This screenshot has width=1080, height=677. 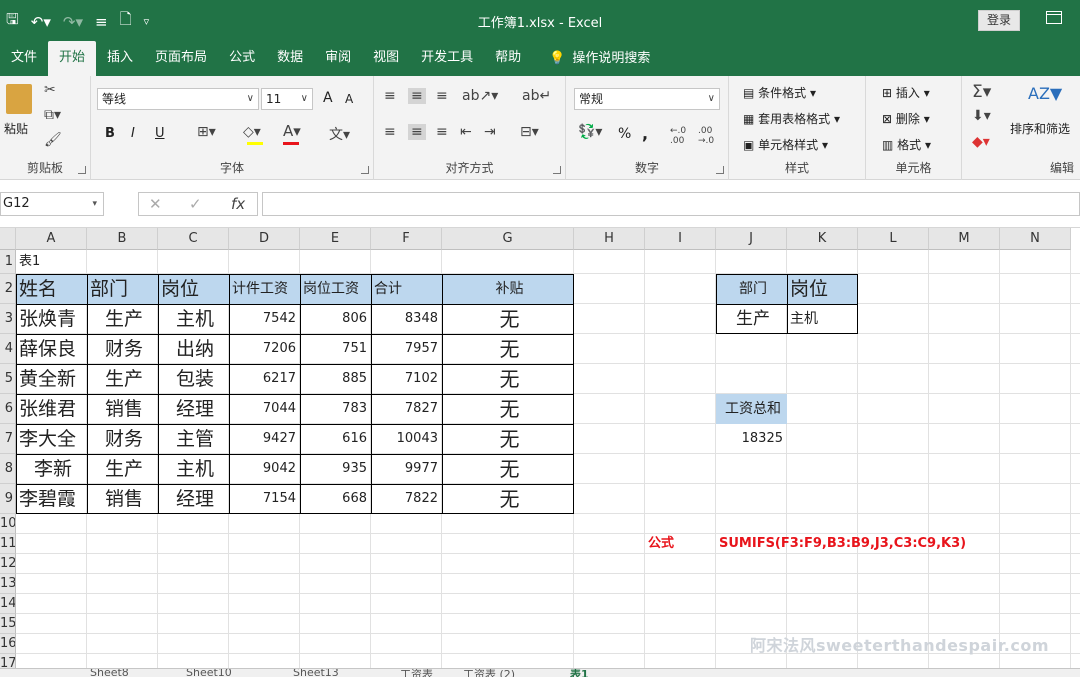 What do you see at coordinates (981, 116) in the screenshot?
I see `fill-icon: ⬇▾` at bounding box center [981, 116].